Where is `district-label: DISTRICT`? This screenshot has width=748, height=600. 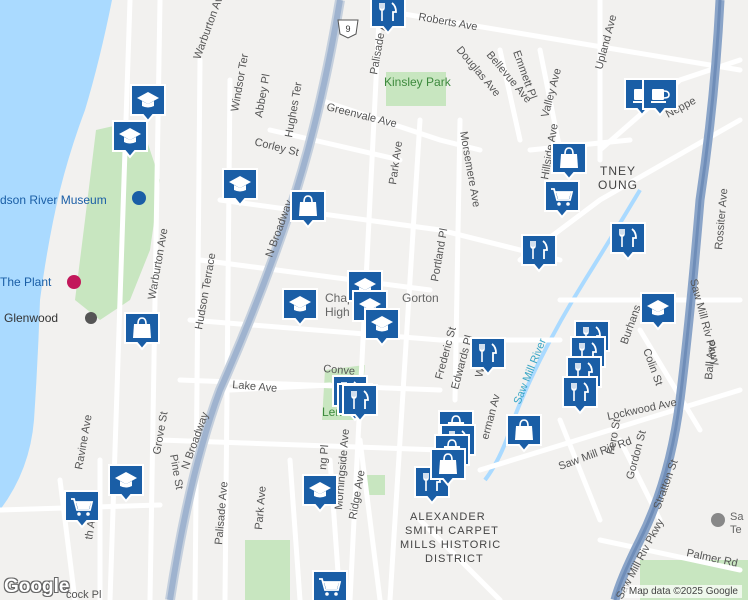 district-label: DISTRICT is located at coordinates (454, 559).